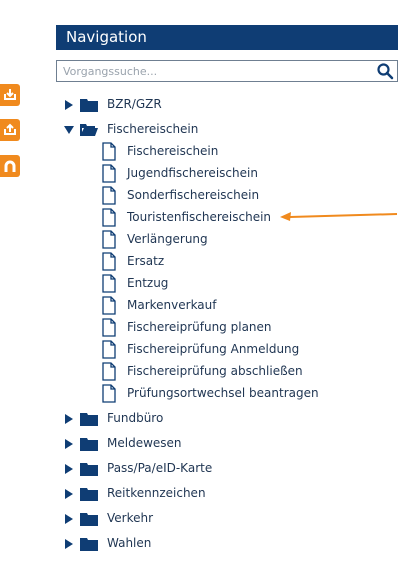 The image size is (416, 566). I want to click on tree-item: Ersatz, so click(165, 262).